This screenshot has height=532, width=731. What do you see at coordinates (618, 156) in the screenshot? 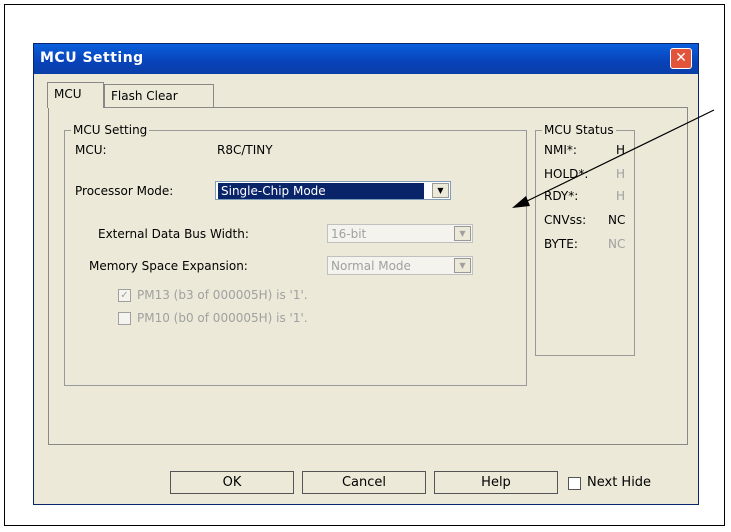
I see `callout-line` at bounding box center [618, 156].